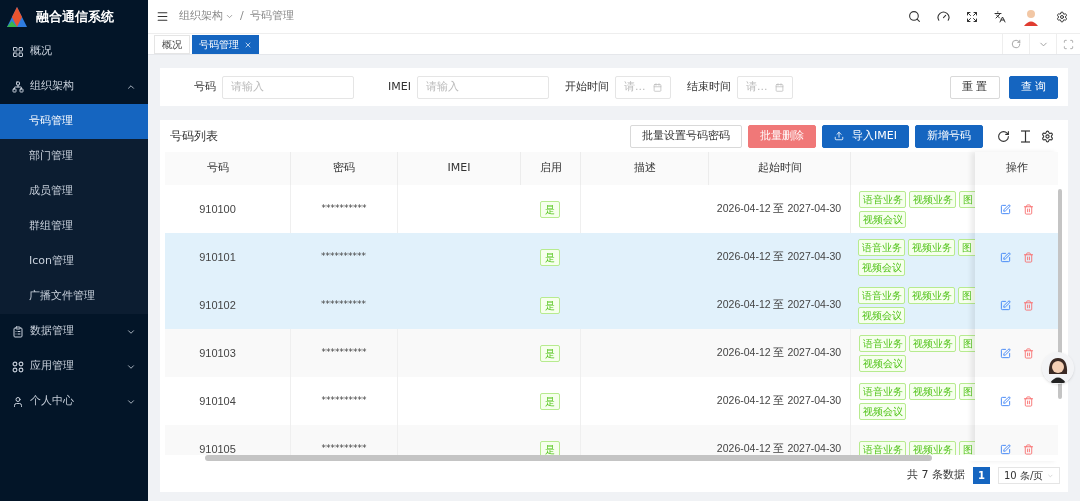 This screenshot has height=501, width=1080. I want to click on row-height-icon, so click(1025, 136).